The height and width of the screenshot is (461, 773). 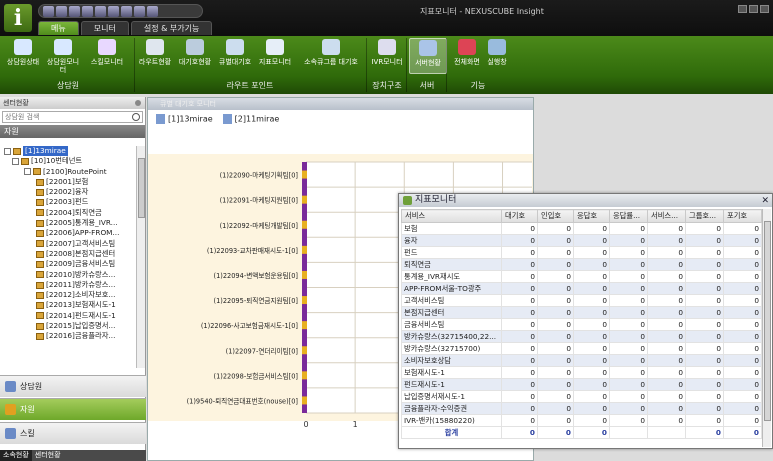 I want to click on tree-node: [22003]펀드, so click(x=68, y=202).